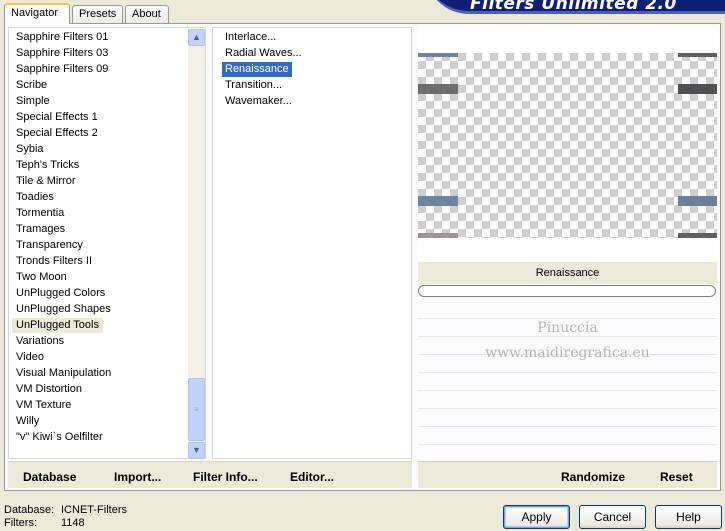 The height and width of the screenshot is (531, 725). I want to click on database-status: Database: ICNET-Filters, so click(65, 510).